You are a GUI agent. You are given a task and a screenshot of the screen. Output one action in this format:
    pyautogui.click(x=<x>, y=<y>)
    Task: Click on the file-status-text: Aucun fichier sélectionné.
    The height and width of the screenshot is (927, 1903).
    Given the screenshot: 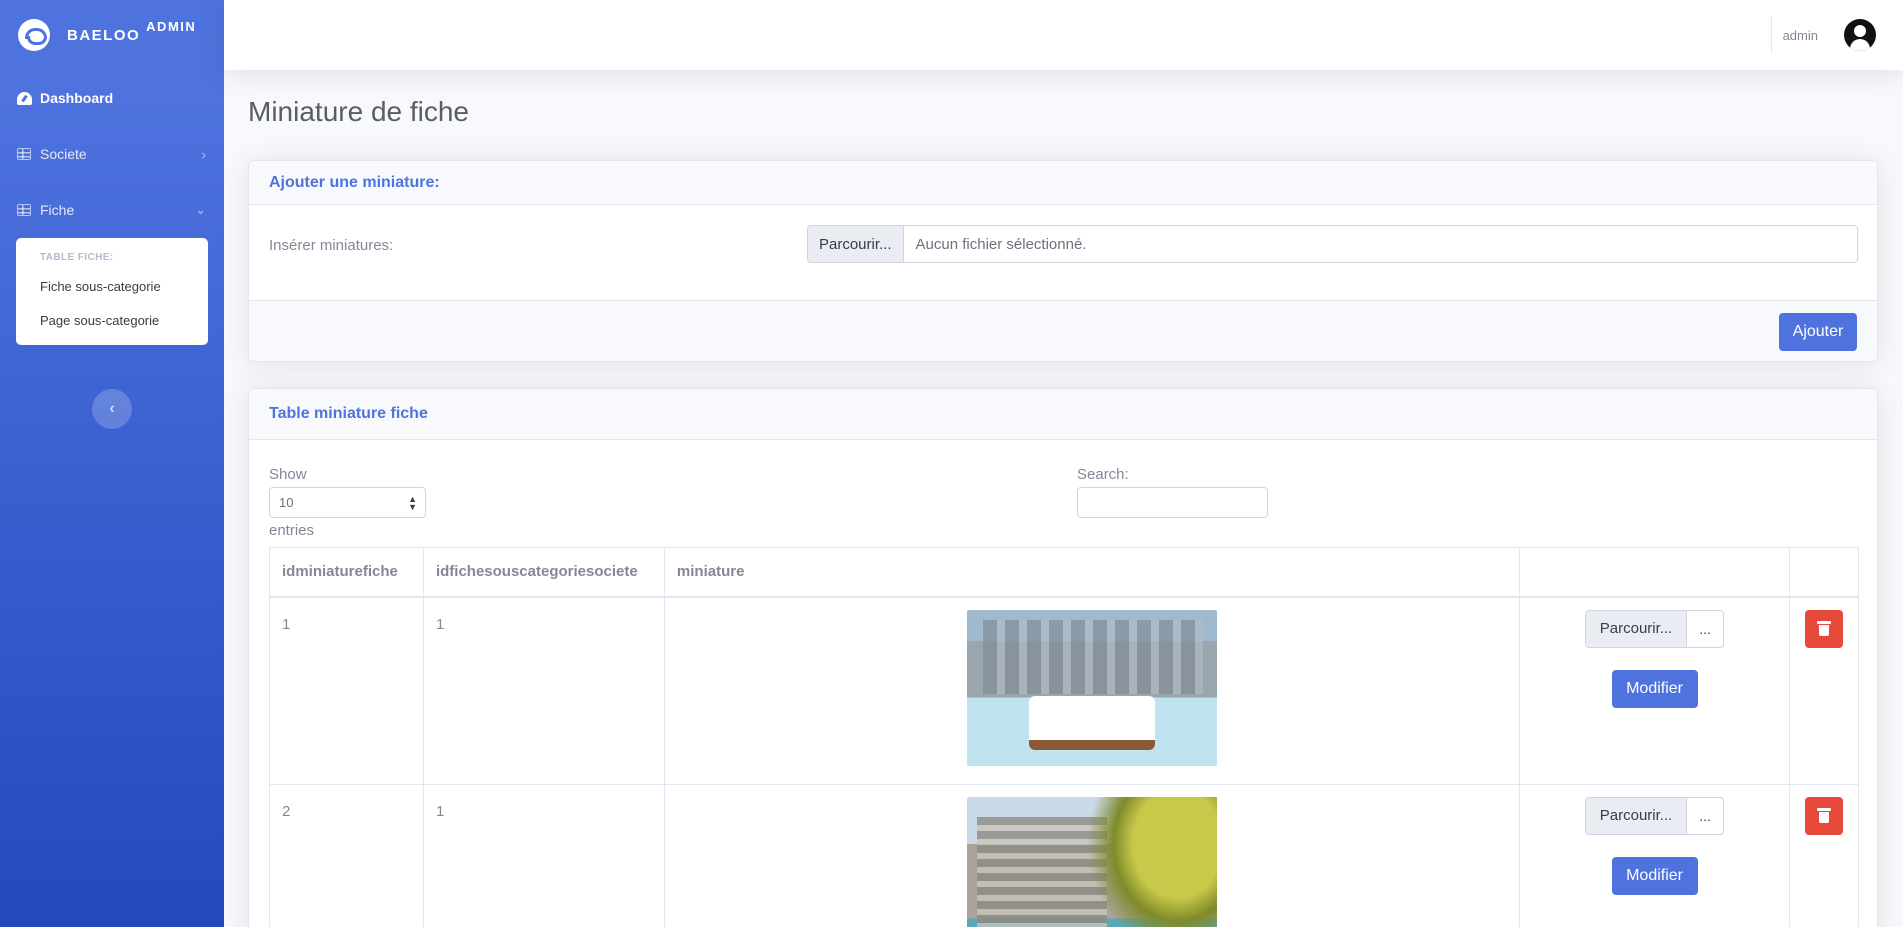 What is the action you would take?
    pyautogui.click(x=1001, y=244)
    